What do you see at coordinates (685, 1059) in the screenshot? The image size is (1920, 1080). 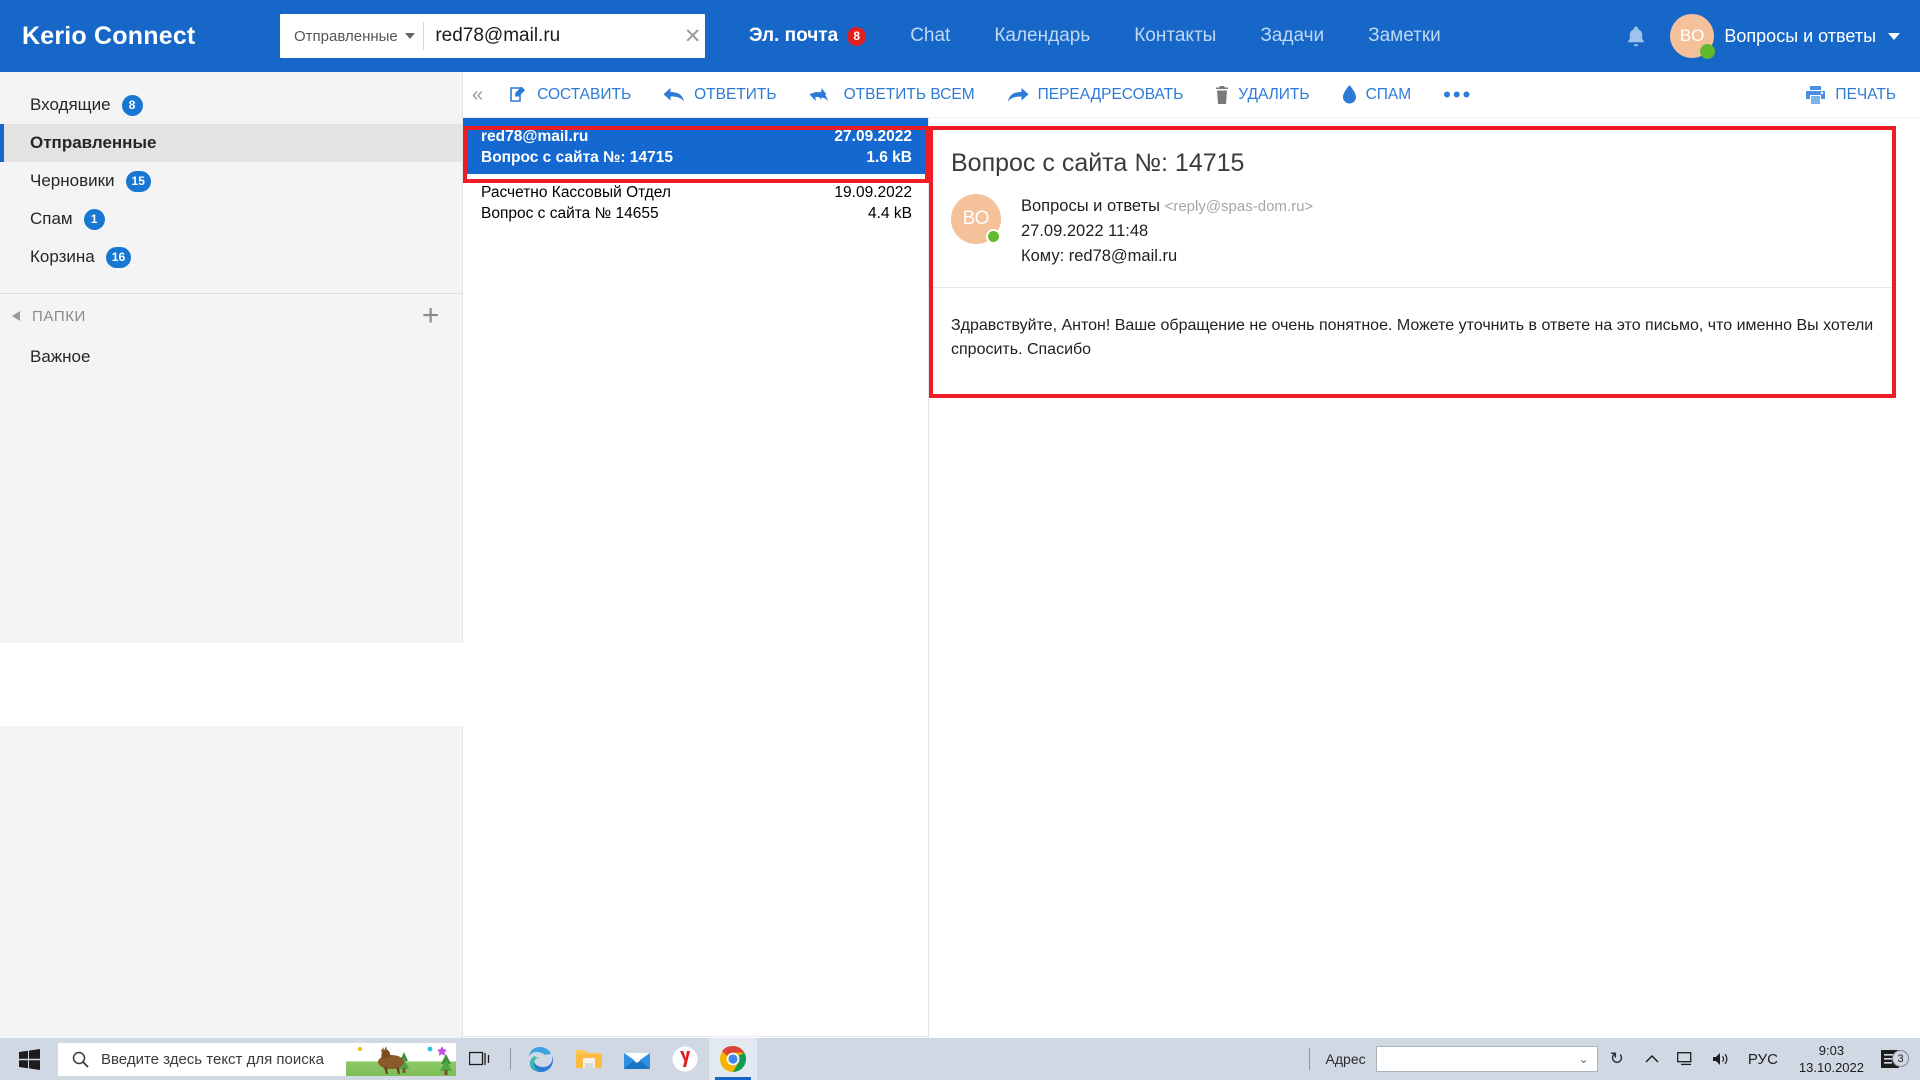 I see `yandex-browser-icon` at bounding box center [685, 1059].